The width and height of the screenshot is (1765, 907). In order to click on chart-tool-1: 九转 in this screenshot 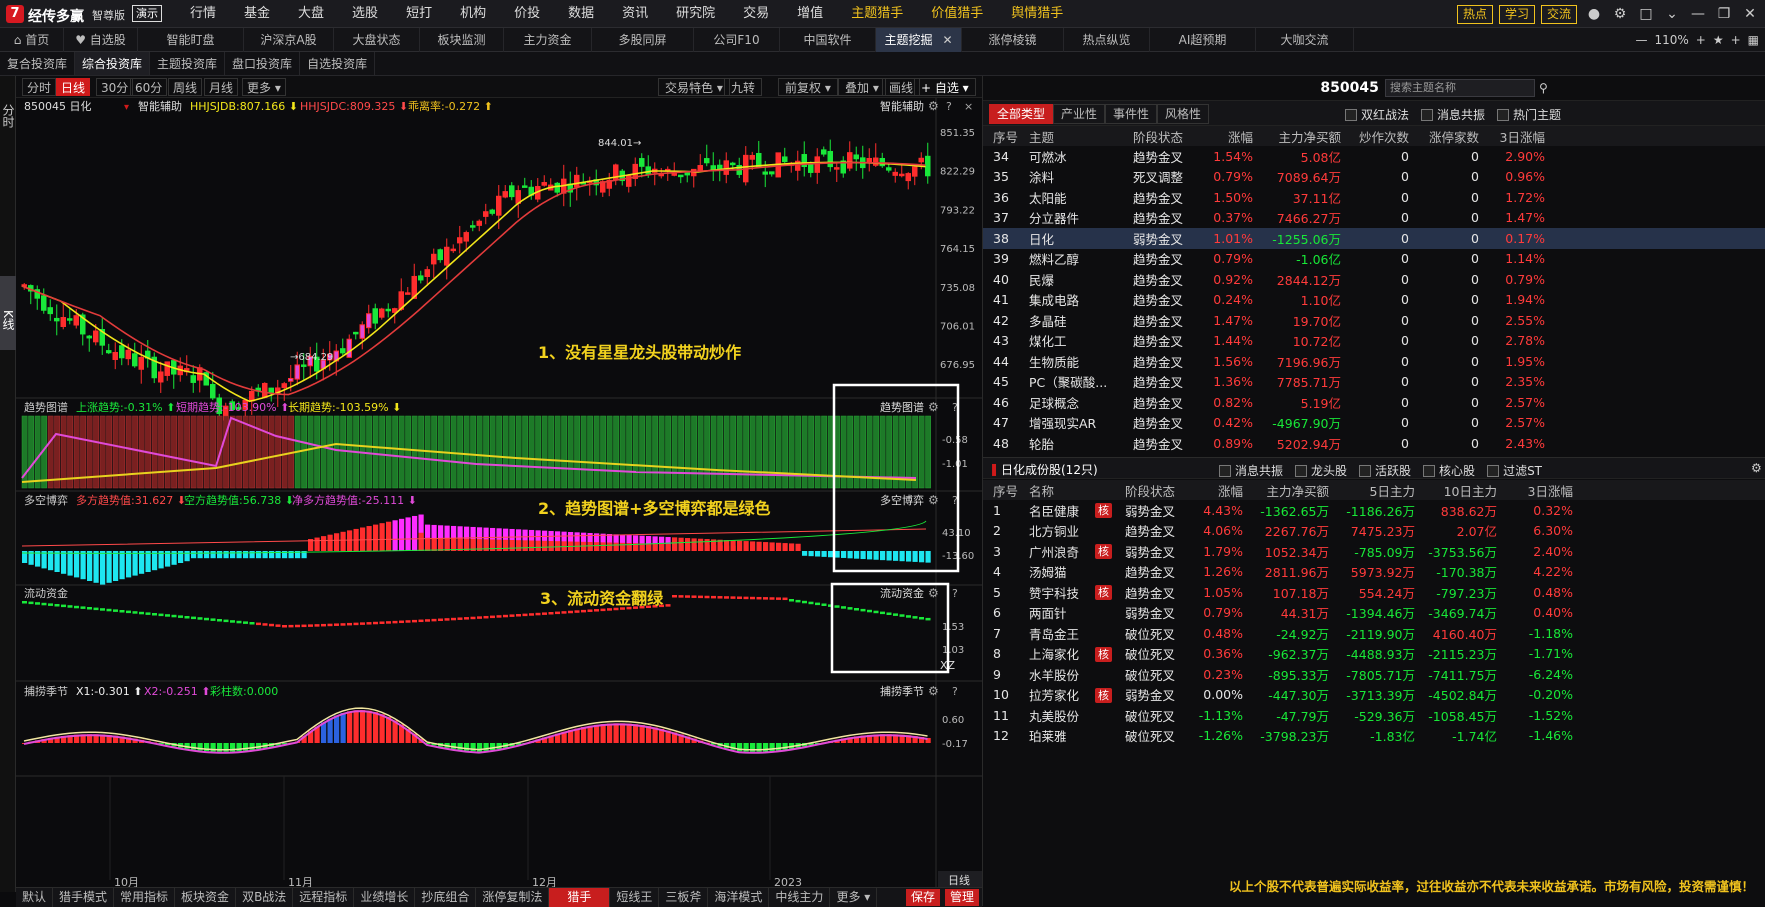, I will do `click(743, 87)`.